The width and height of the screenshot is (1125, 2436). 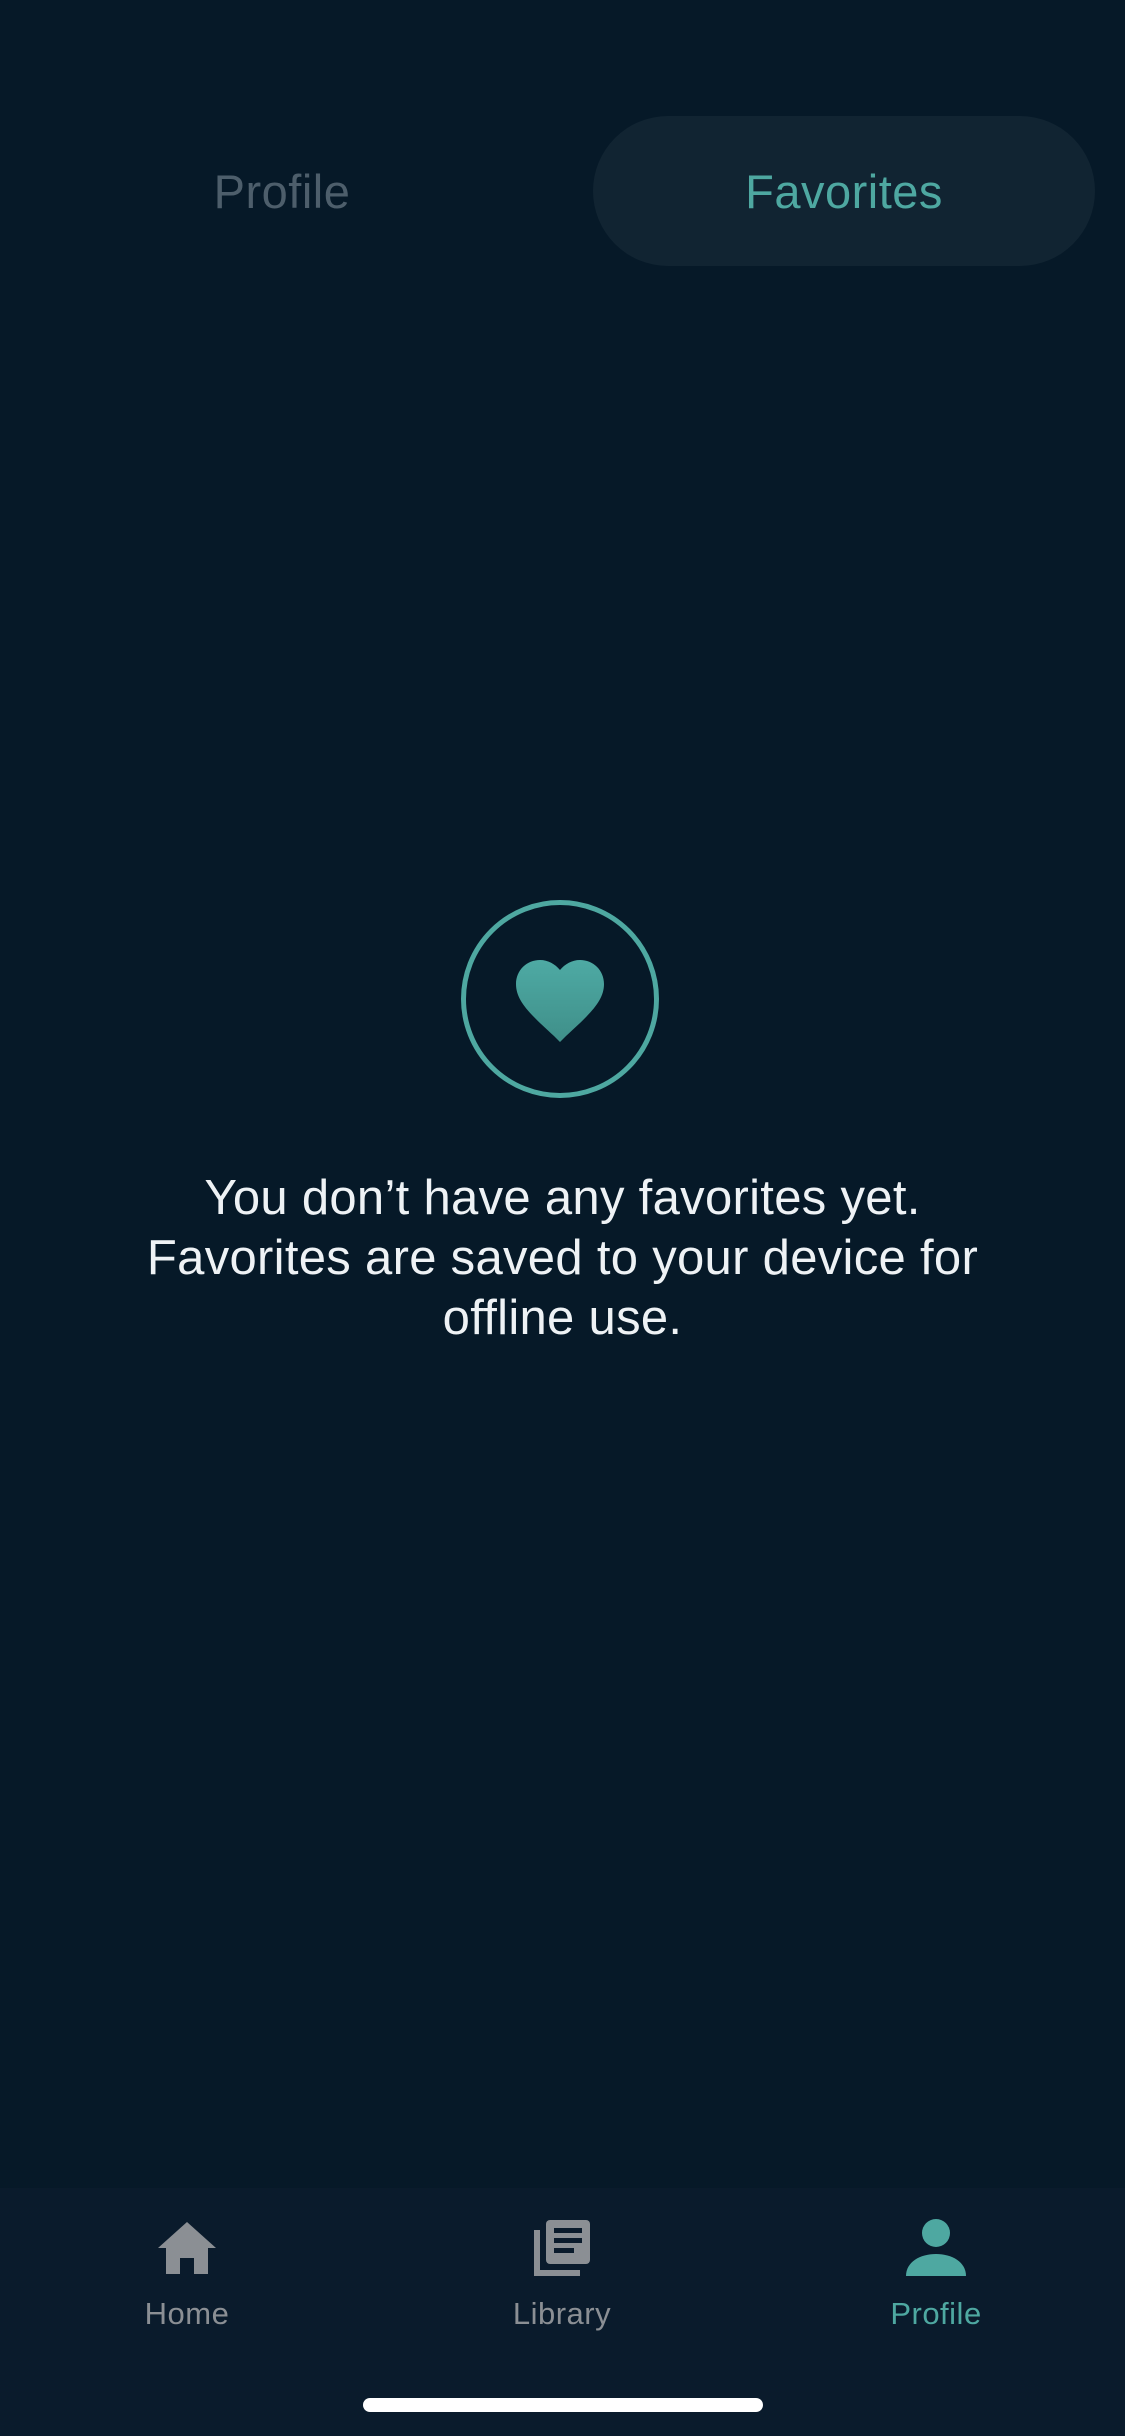 What do you see at coordinates (562, 2313) in the screenshot?
I see `tabbar-label: Library` at bounding box center [562, 2313].